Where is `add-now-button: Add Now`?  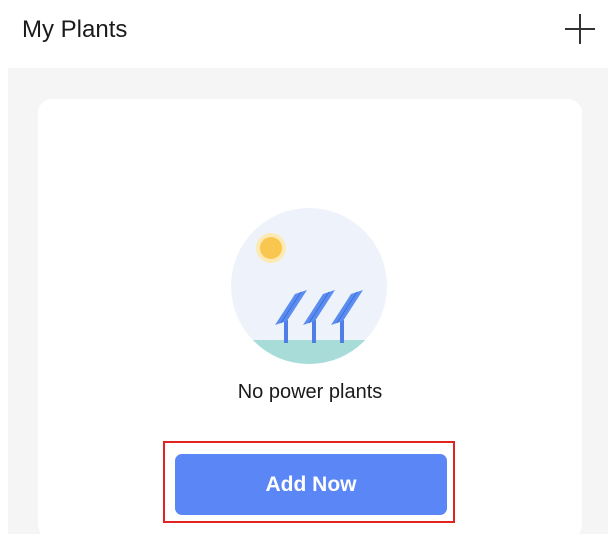
add-now-button: Add Now is located at coordinates (311, 484).